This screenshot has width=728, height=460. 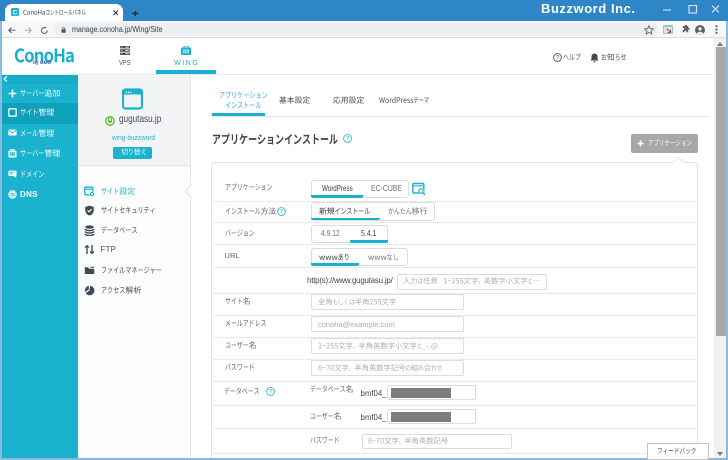 What do you see at coordinates (15, 13) in the screenshot?
I see `svg-text: C` at bounding box center [15, 13].